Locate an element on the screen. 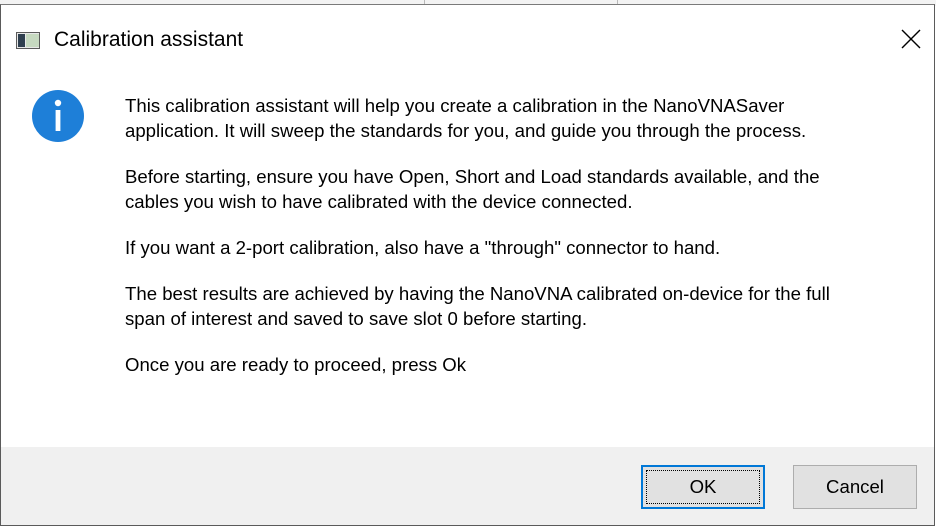 The height and width of the screenshot is (527, 936). cancel-button: Cancel is located at coordinates (855, 487).